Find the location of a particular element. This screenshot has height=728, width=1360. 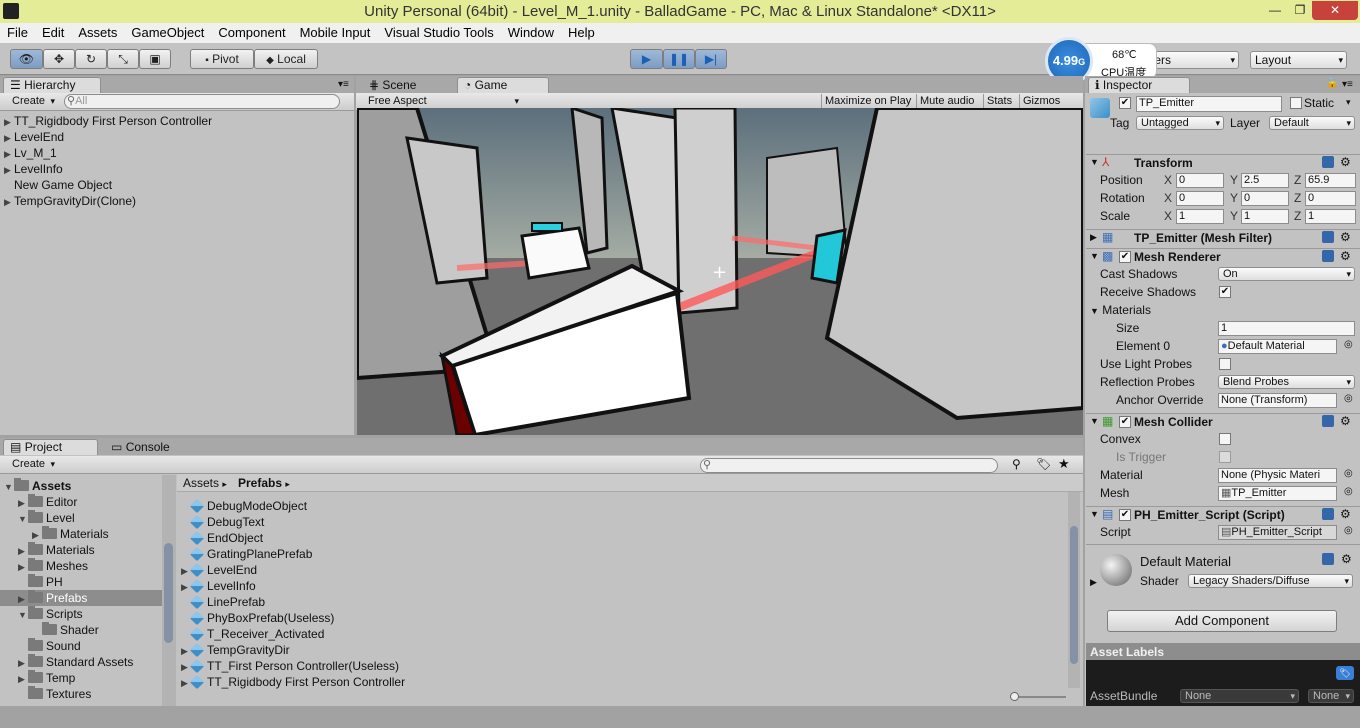

folder-item: ▼ Scripts is located at coordinates (83, 614).